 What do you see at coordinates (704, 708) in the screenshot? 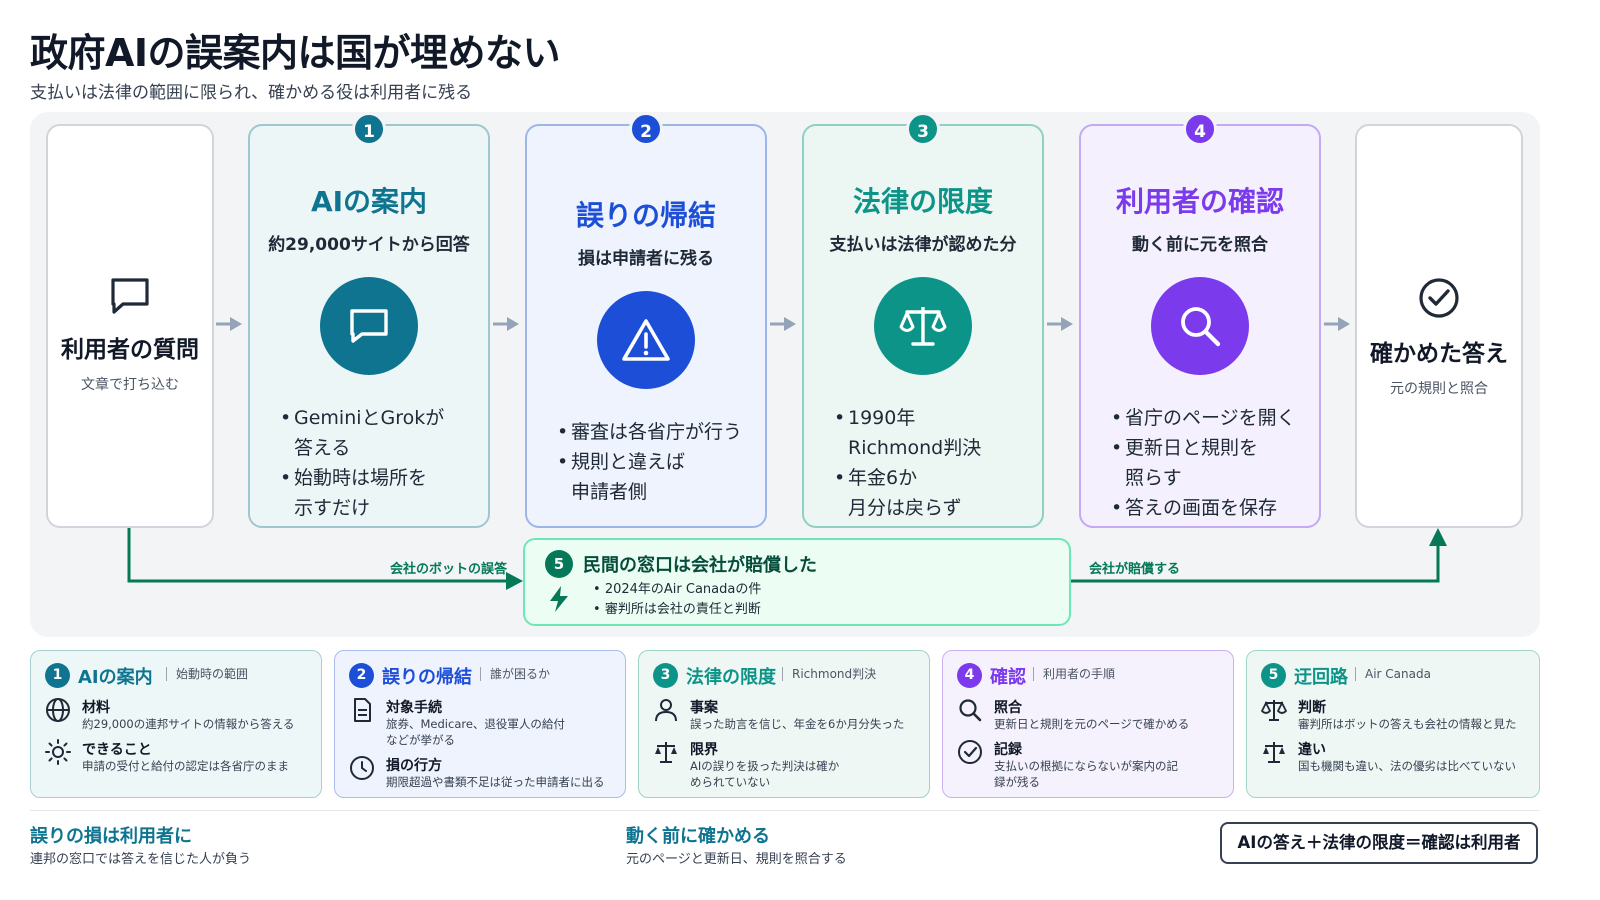
I see `info-row-label: 事案` at bounding box center [704, 708].